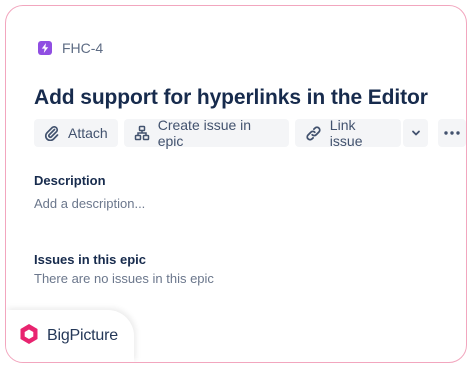  Describe the element at coordinates (82, 335) in the screenshot. I see `brand-name: BigPicture` at that location.